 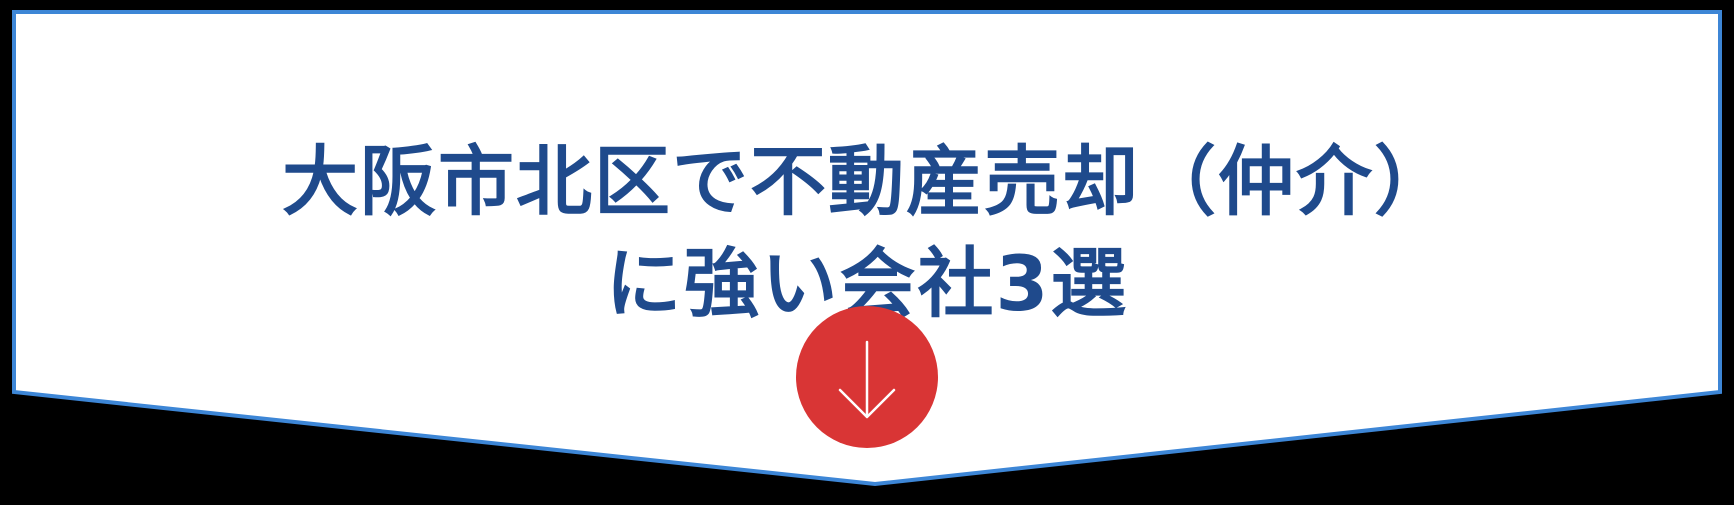 I want to click on title-line-1: 大阪市北区で不動産売却（仲介）, so click(x=867, y=181).